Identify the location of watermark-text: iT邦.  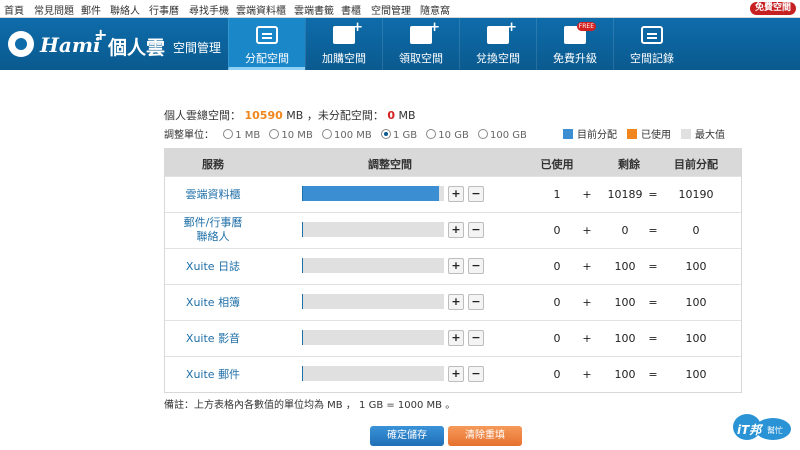
(749, 430).